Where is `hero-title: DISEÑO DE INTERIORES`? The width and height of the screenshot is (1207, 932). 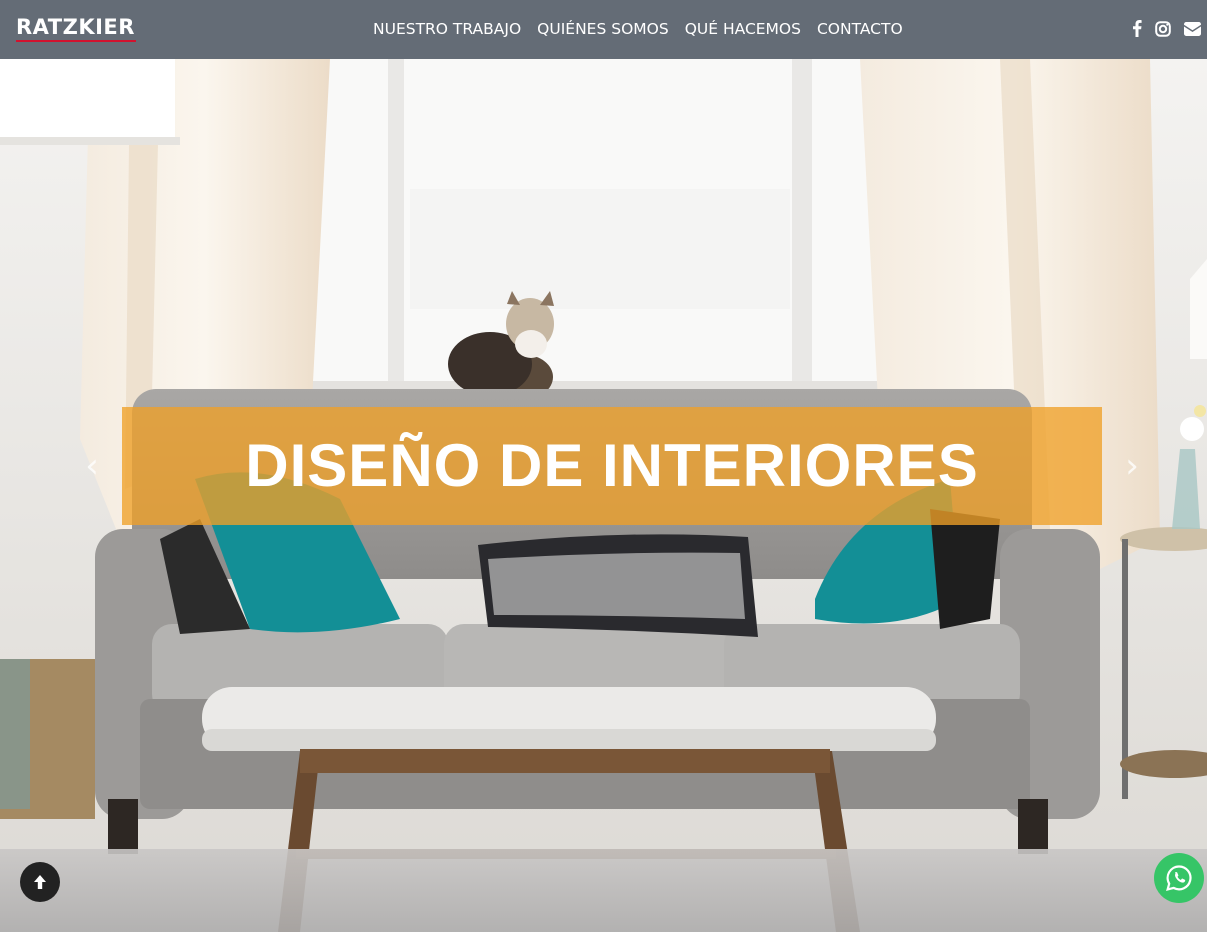
hero-title: DISEÑO DE INTERIORES is located at coordinates (612, 465).